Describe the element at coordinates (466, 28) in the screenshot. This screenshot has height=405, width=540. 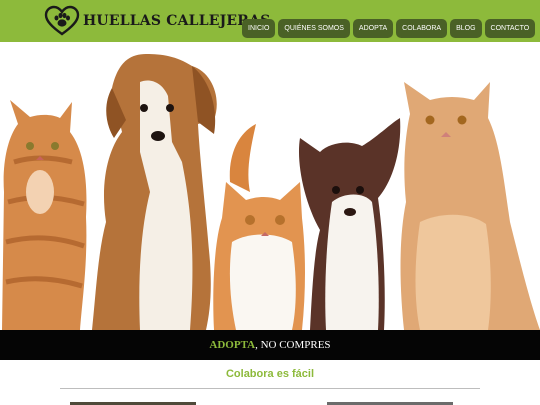
I see `nav-item-blog: BLOG` at that location.